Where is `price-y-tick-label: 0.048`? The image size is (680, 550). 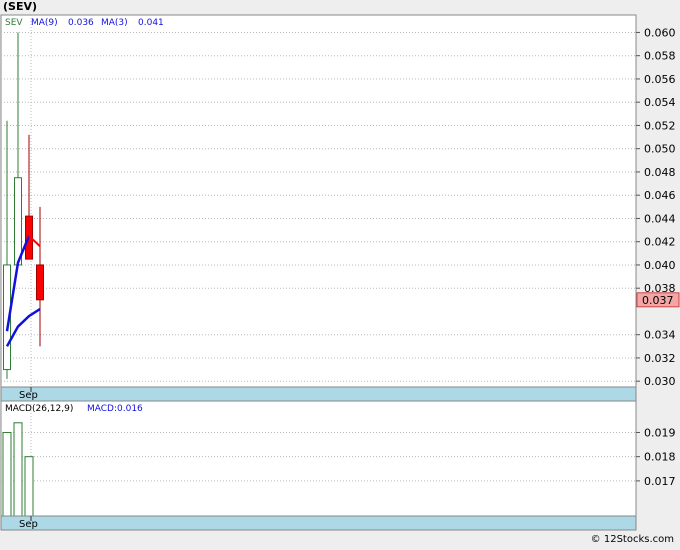
price-y-tick-label: 0.048 is located at coordinates (660, 172).